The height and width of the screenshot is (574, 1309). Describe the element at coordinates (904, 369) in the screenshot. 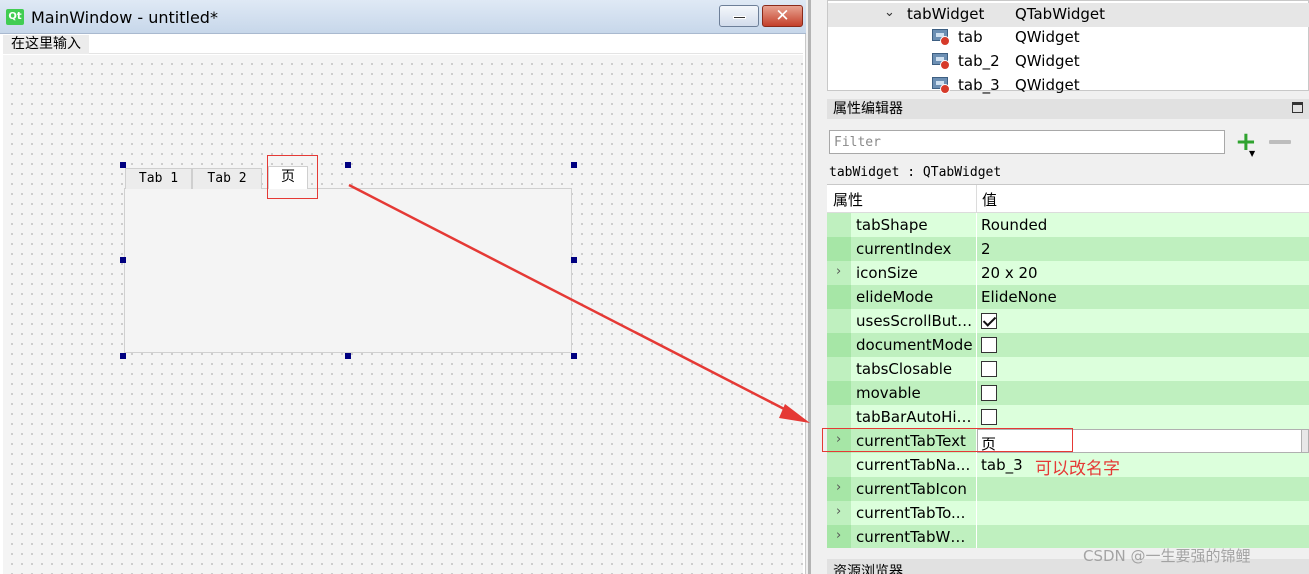

I see `property-name: tabsClosable` at that location.